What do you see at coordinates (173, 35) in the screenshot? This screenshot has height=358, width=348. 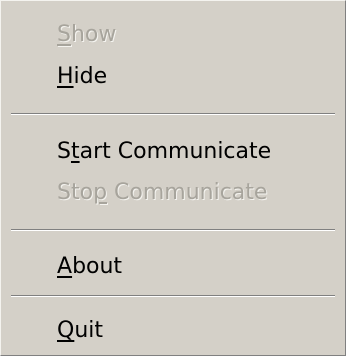 I see `menu-item-show: Show` at bounding box center [173, 35].